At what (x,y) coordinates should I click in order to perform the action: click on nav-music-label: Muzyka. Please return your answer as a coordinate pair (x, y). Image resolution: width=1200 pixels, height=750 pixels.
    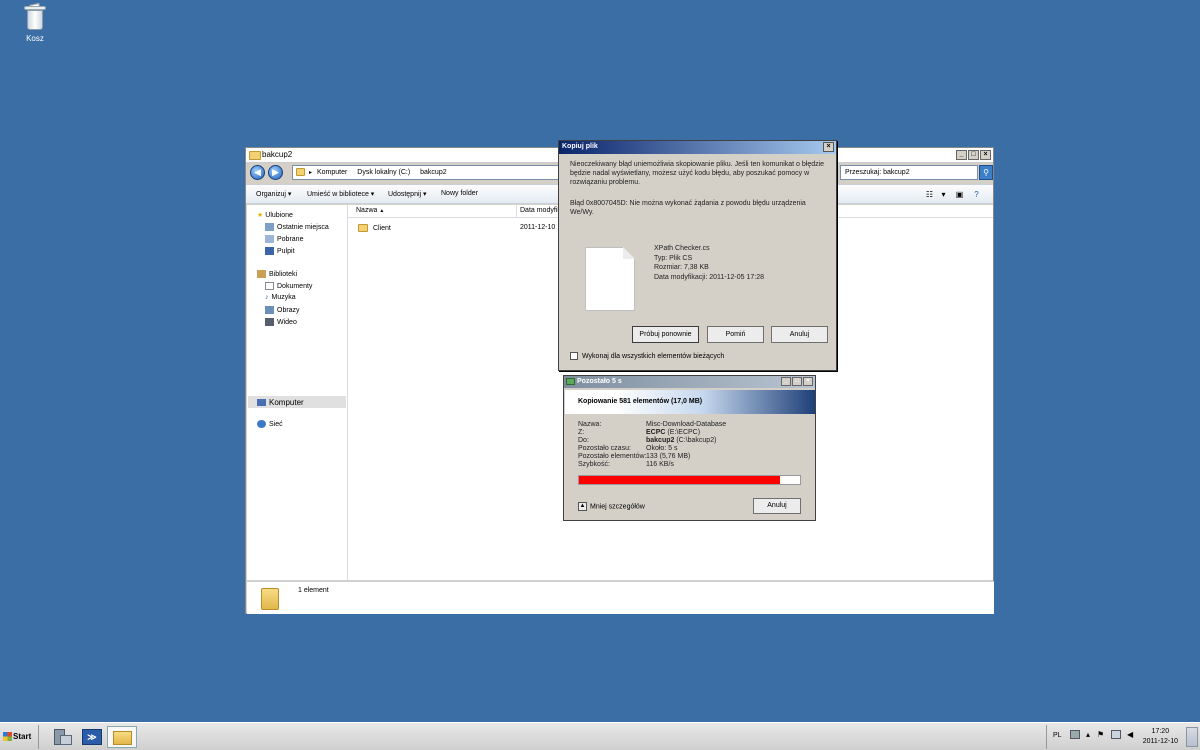
    Looking at the image, I should click on (283, 297).